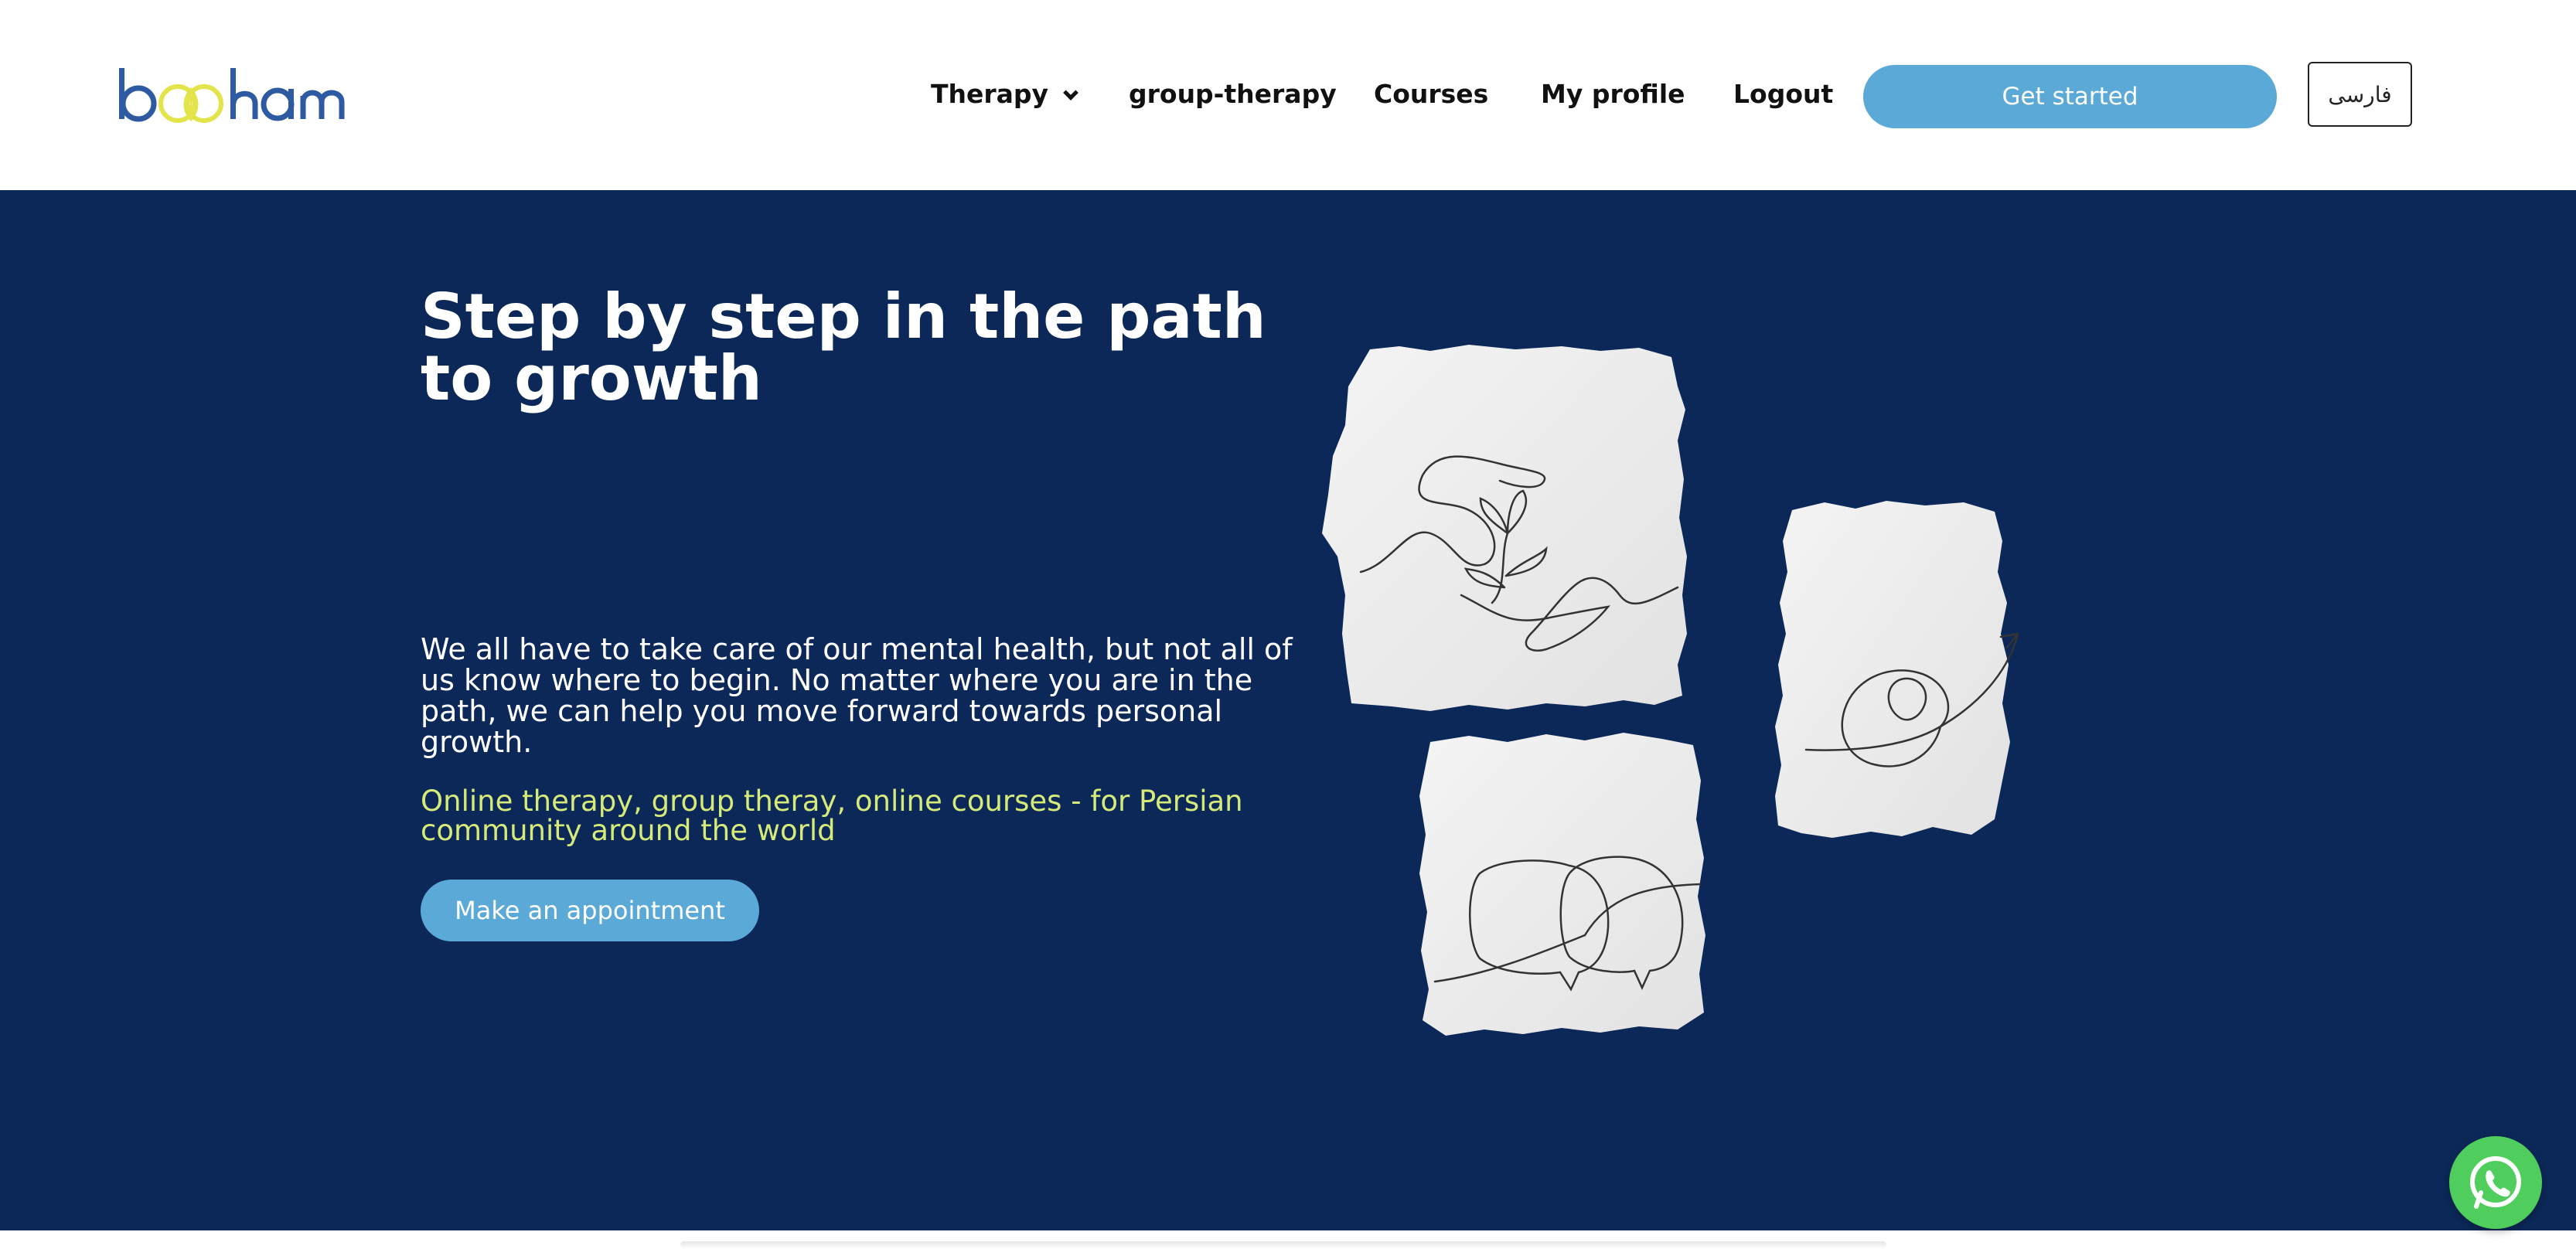 The width and height of the screenshot is (2576, 1249). Describe the element at coordinates (2360, 94) in the screenshot. I see `language-switch-button: فارسی` at that location.